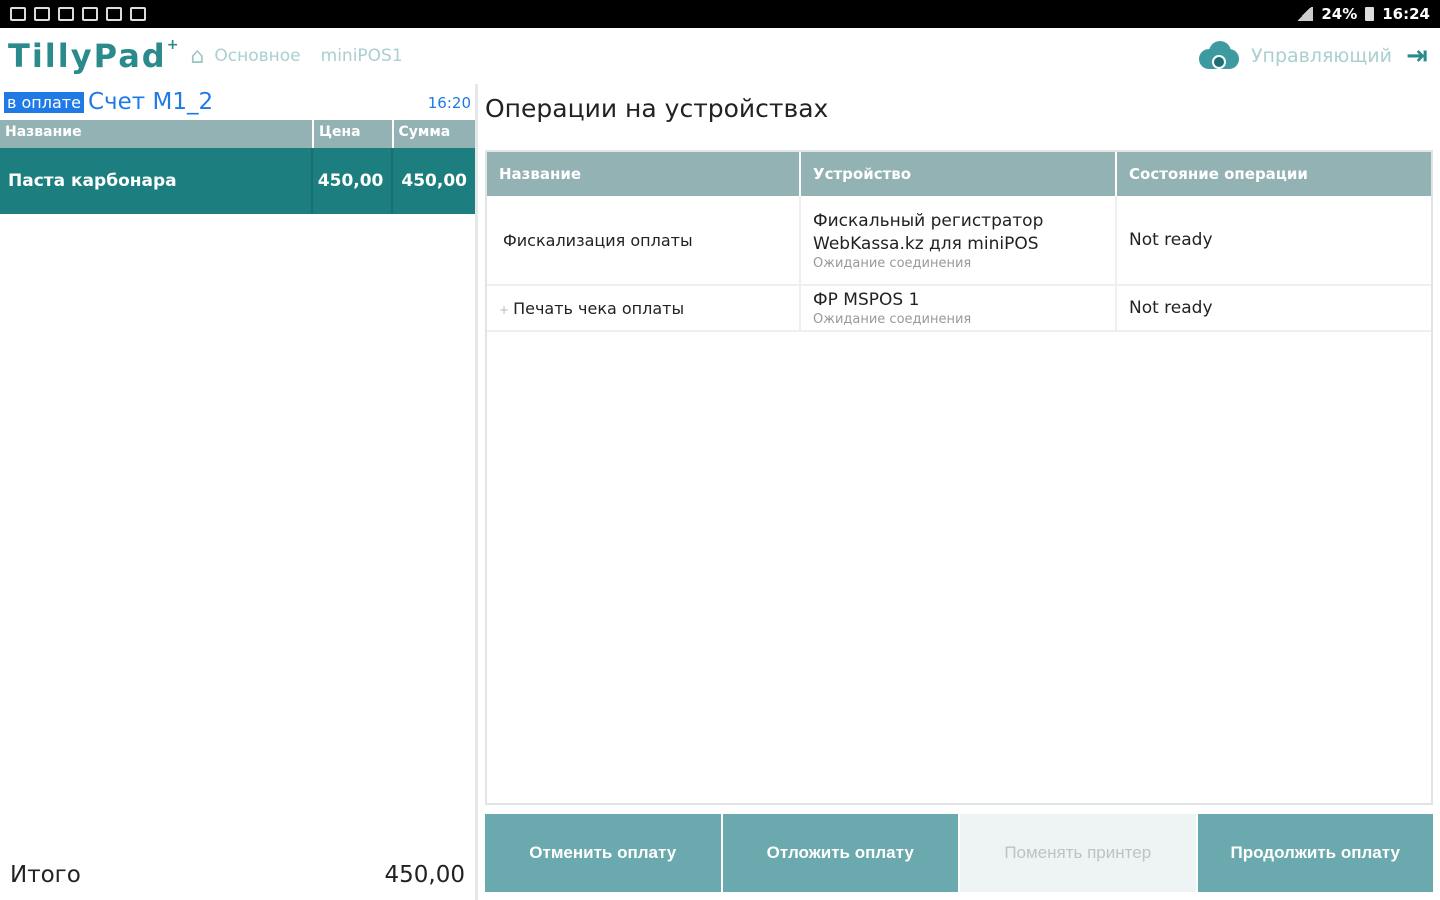 This screenshot has height=900, width=1440. Describe the element at coordinates (45, 875) in the screenshot. I see `total-label: Итого` at that location.